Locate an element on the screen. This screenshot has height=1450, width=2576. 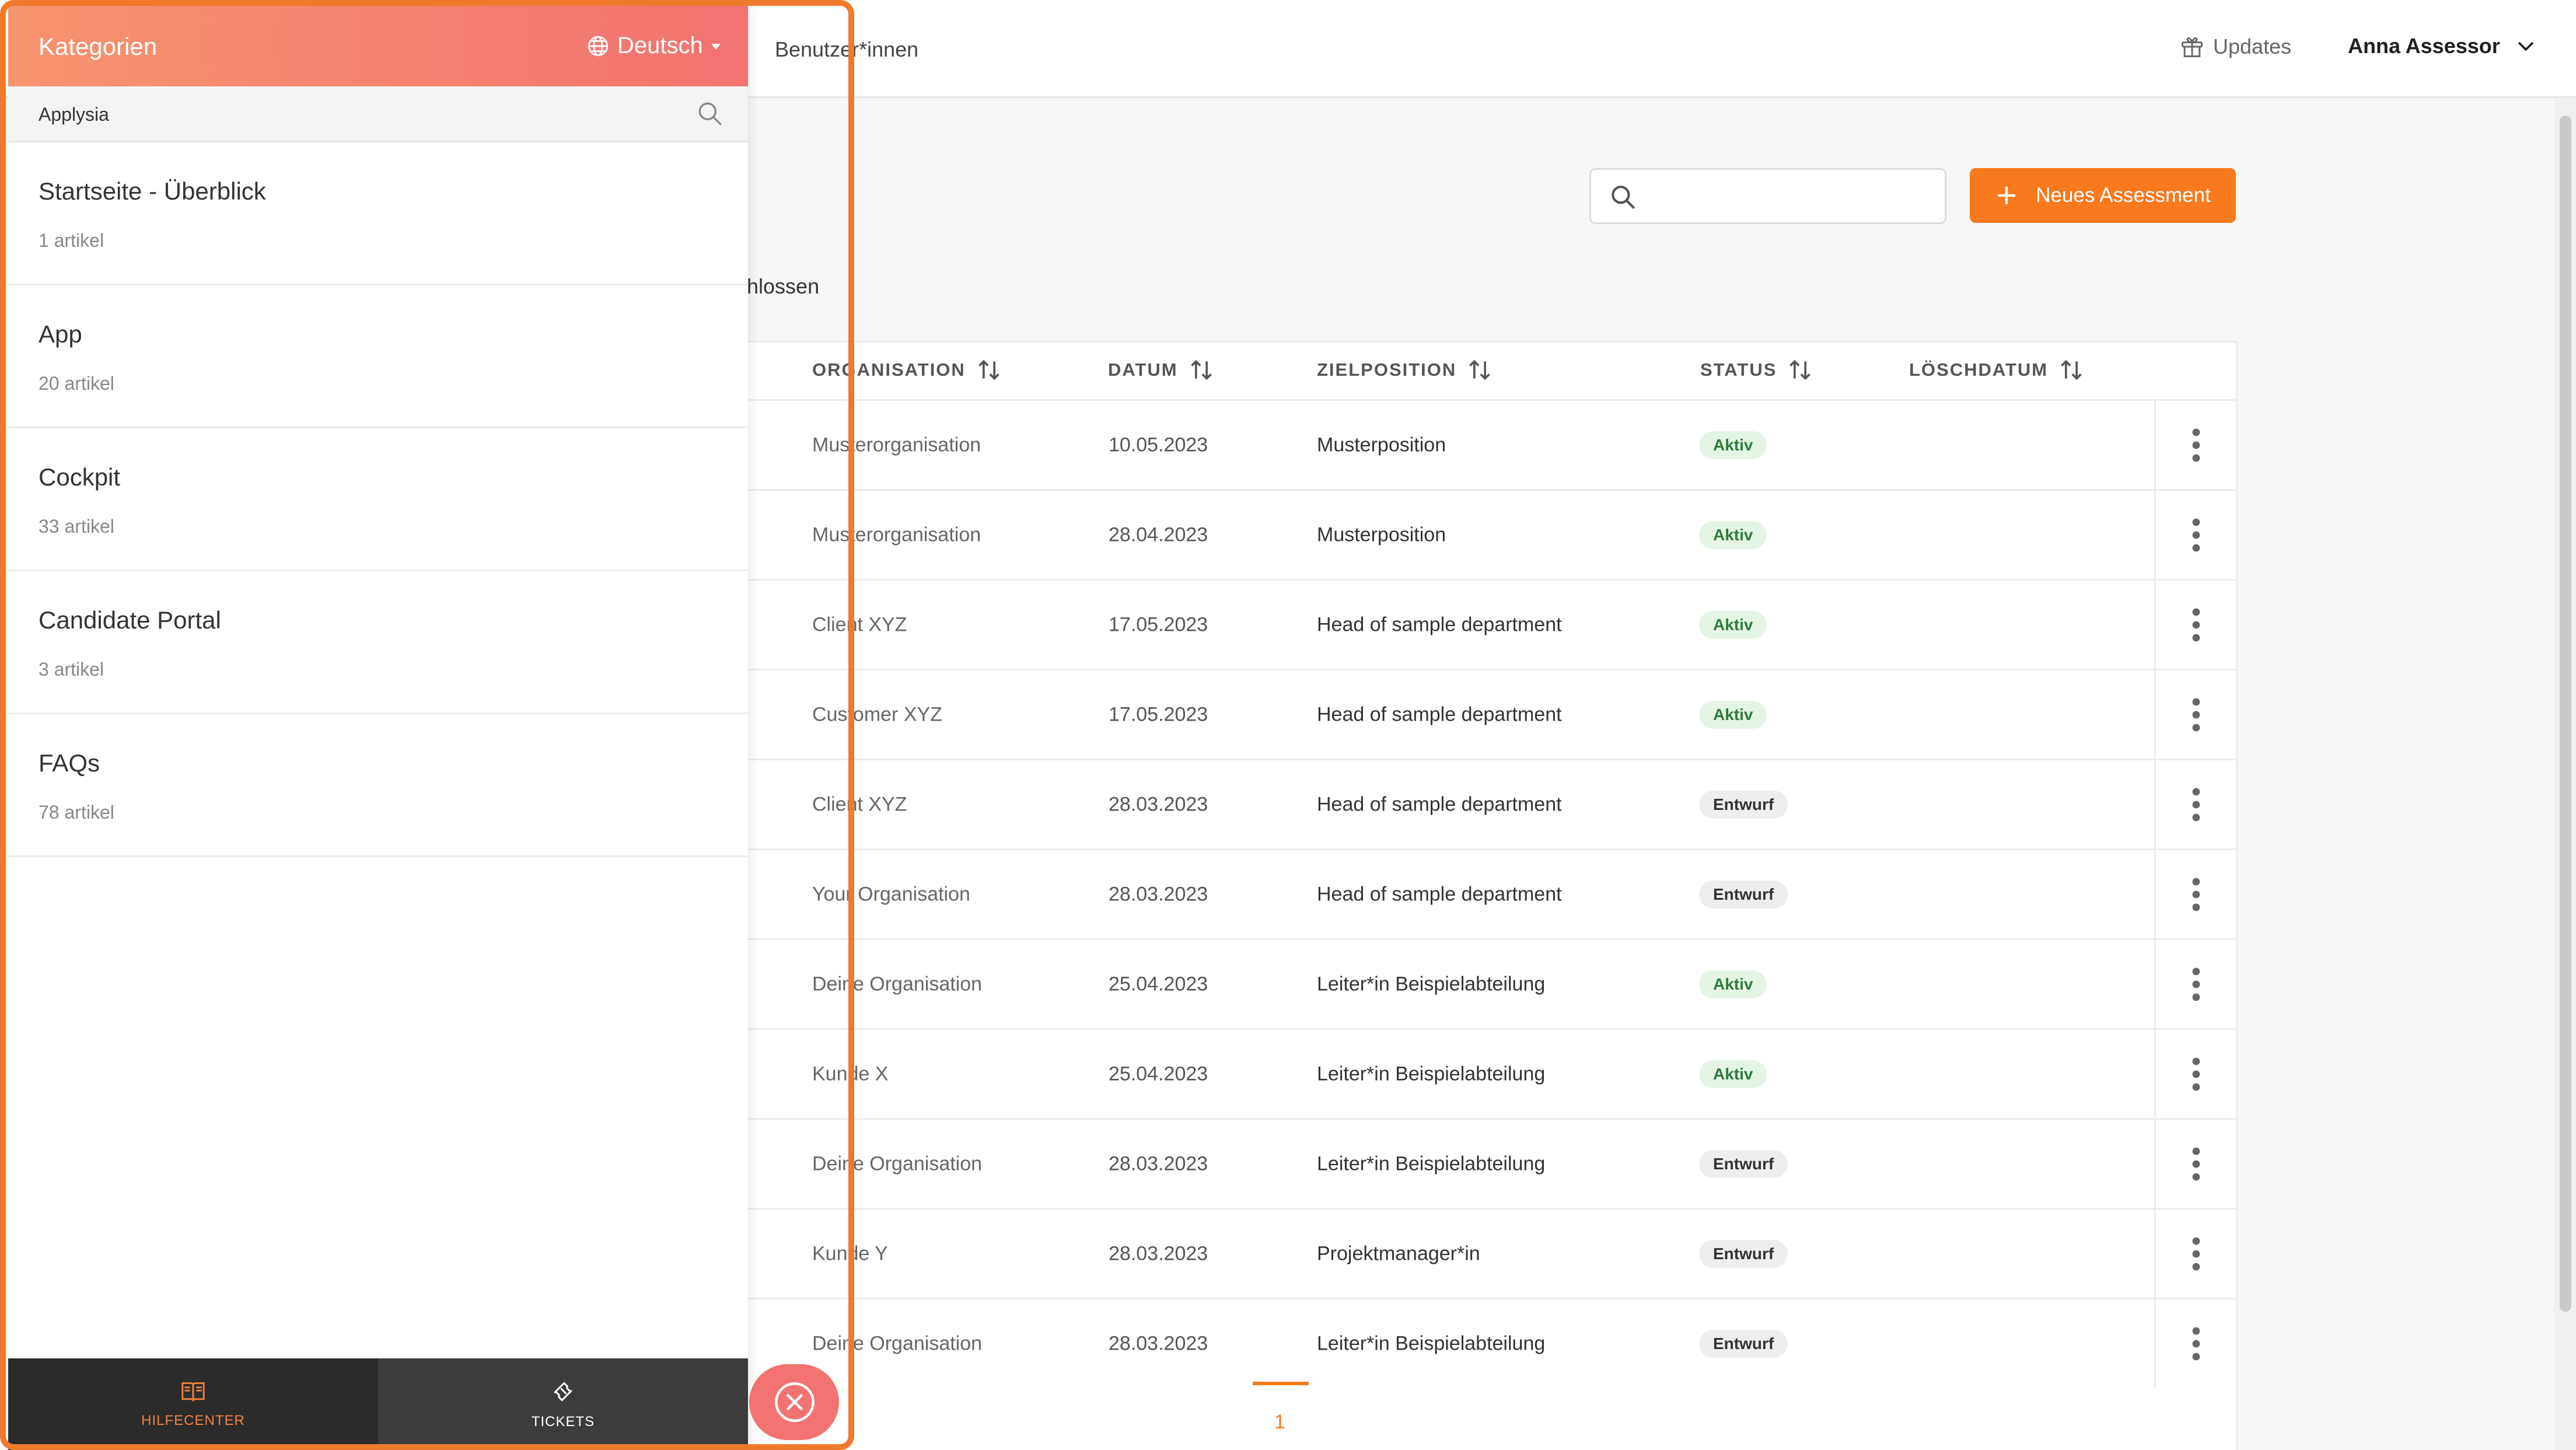
row-date: 25.04.2023 is located at coordinates (1158, 1074).